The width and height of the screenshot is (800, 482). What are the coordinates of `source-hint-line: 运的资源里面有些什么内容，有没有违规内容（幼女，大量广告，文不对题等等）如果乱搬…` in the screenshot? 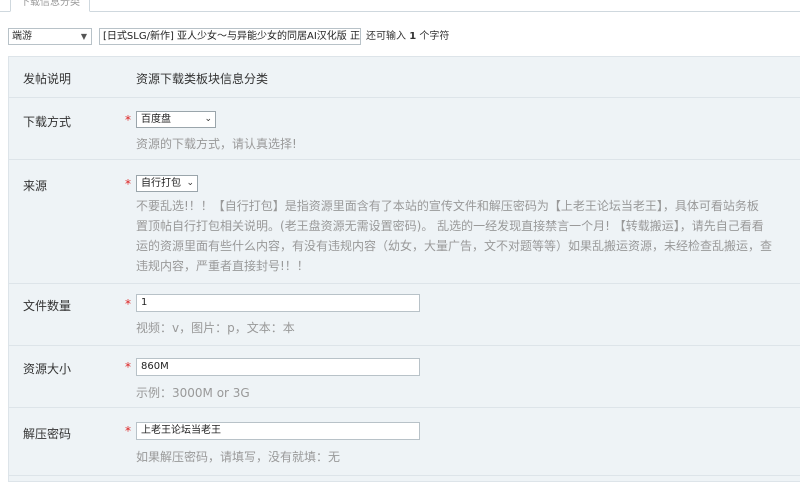 It's located at (454, 246).